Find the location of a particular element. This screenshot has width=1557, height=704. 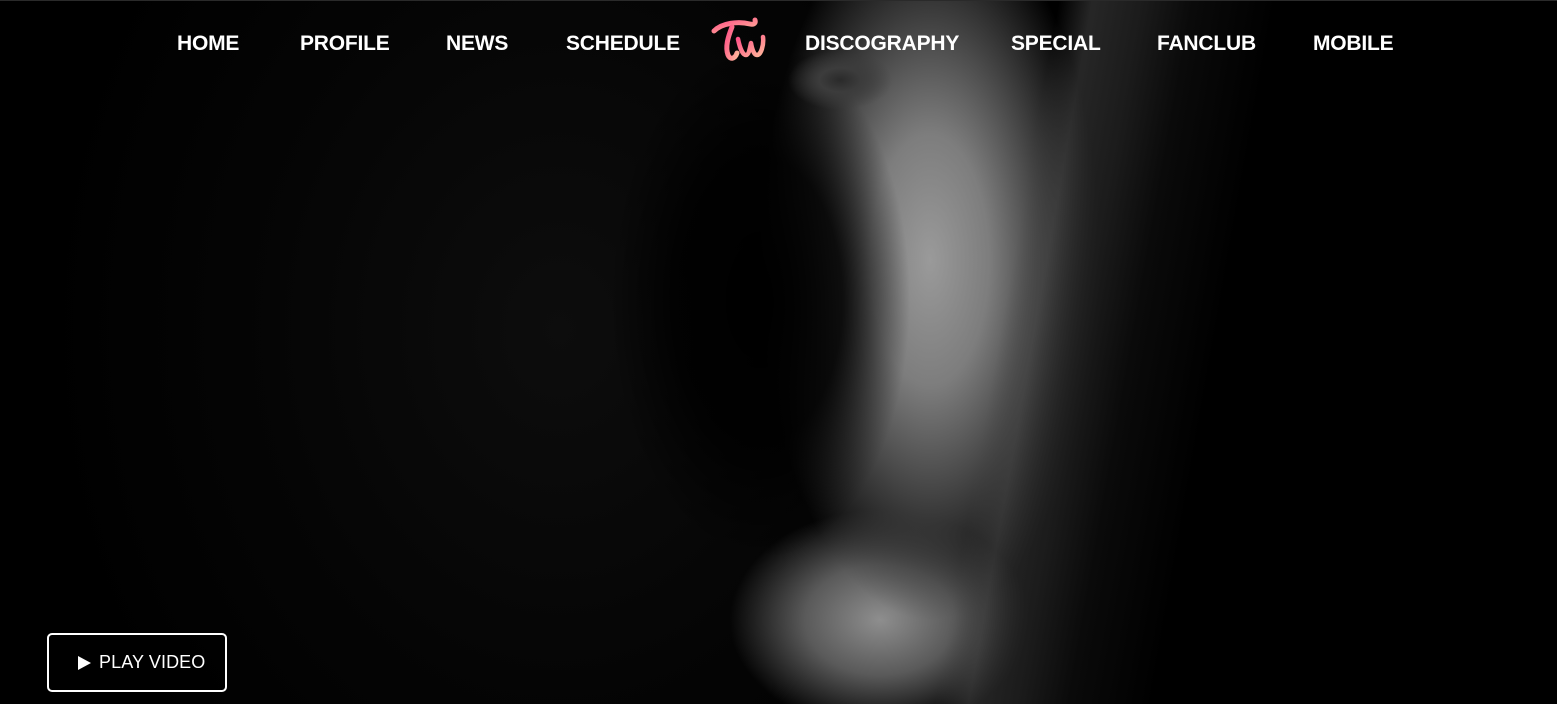

nav-item-profile: PROFILE is located at coordinates (345, 44).